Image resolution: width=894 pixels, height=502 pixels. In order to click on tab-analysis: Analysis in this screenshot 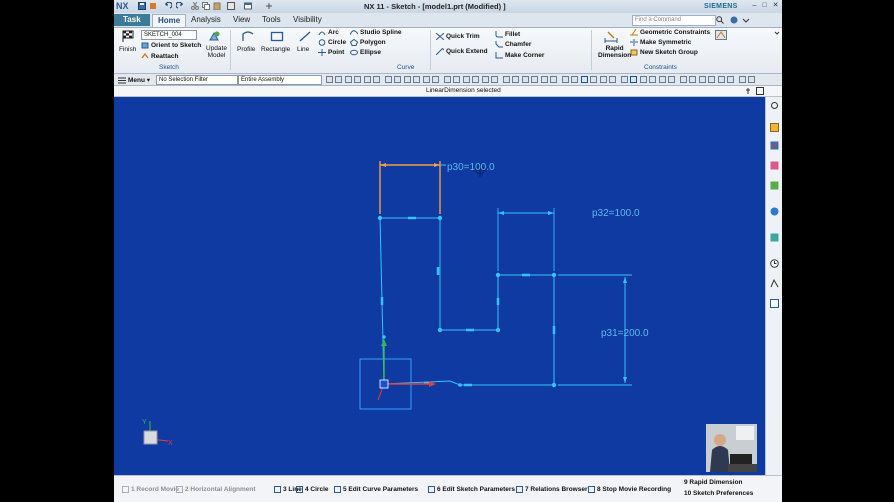, I will do `click(206, 20)`.